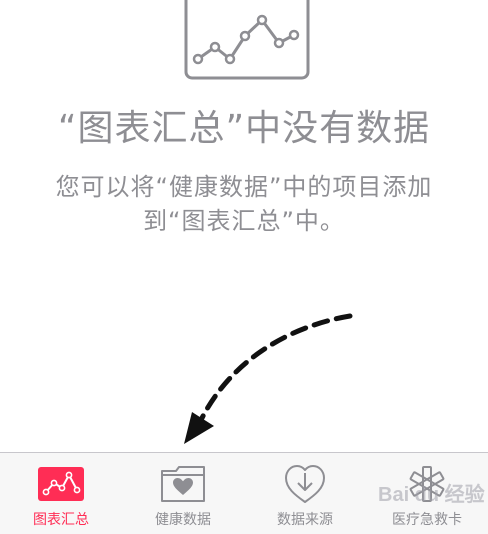 This screenshot has height=534, width=488. I want to click on tab-dashboard: 图表汇总, so click(61, 493).